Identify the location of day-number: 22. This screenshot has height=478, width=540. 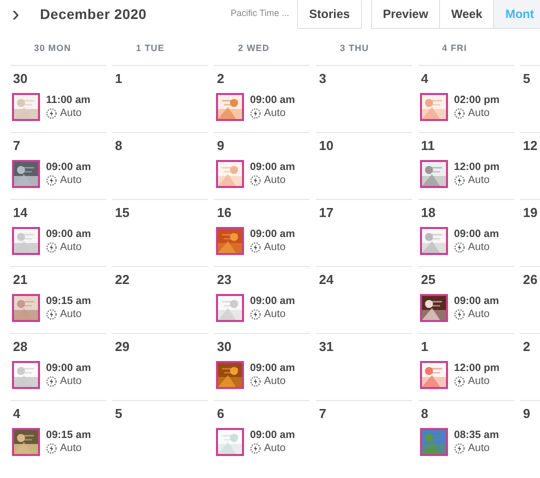
(122, 280).